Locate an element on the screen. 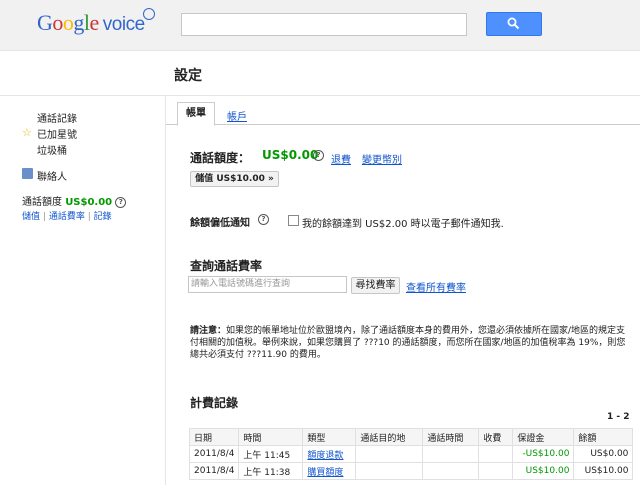  tab-account: 帳戶 is located at coordinates (237, 115).